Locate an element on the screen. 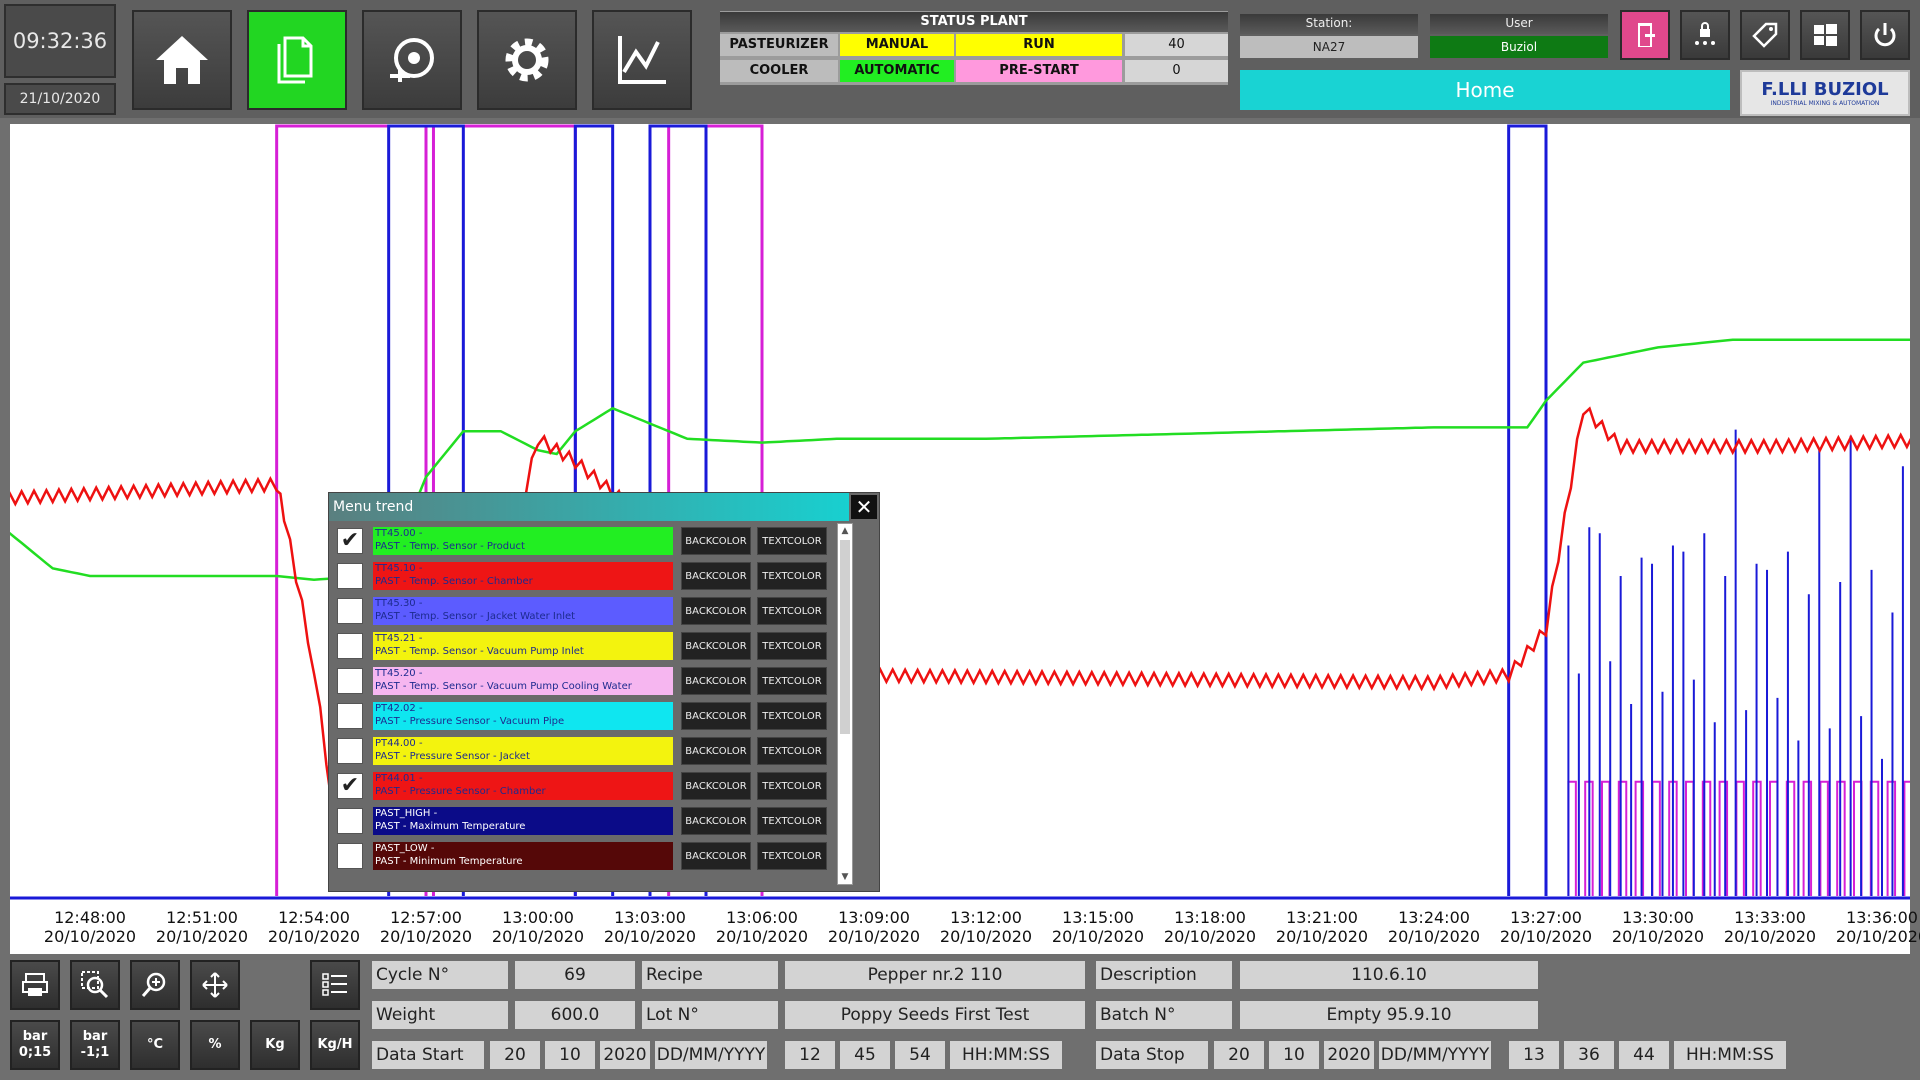 This screenshot has height=1080, width=1920. start-hour-input: 12 is located at coordinates (810, 1055).